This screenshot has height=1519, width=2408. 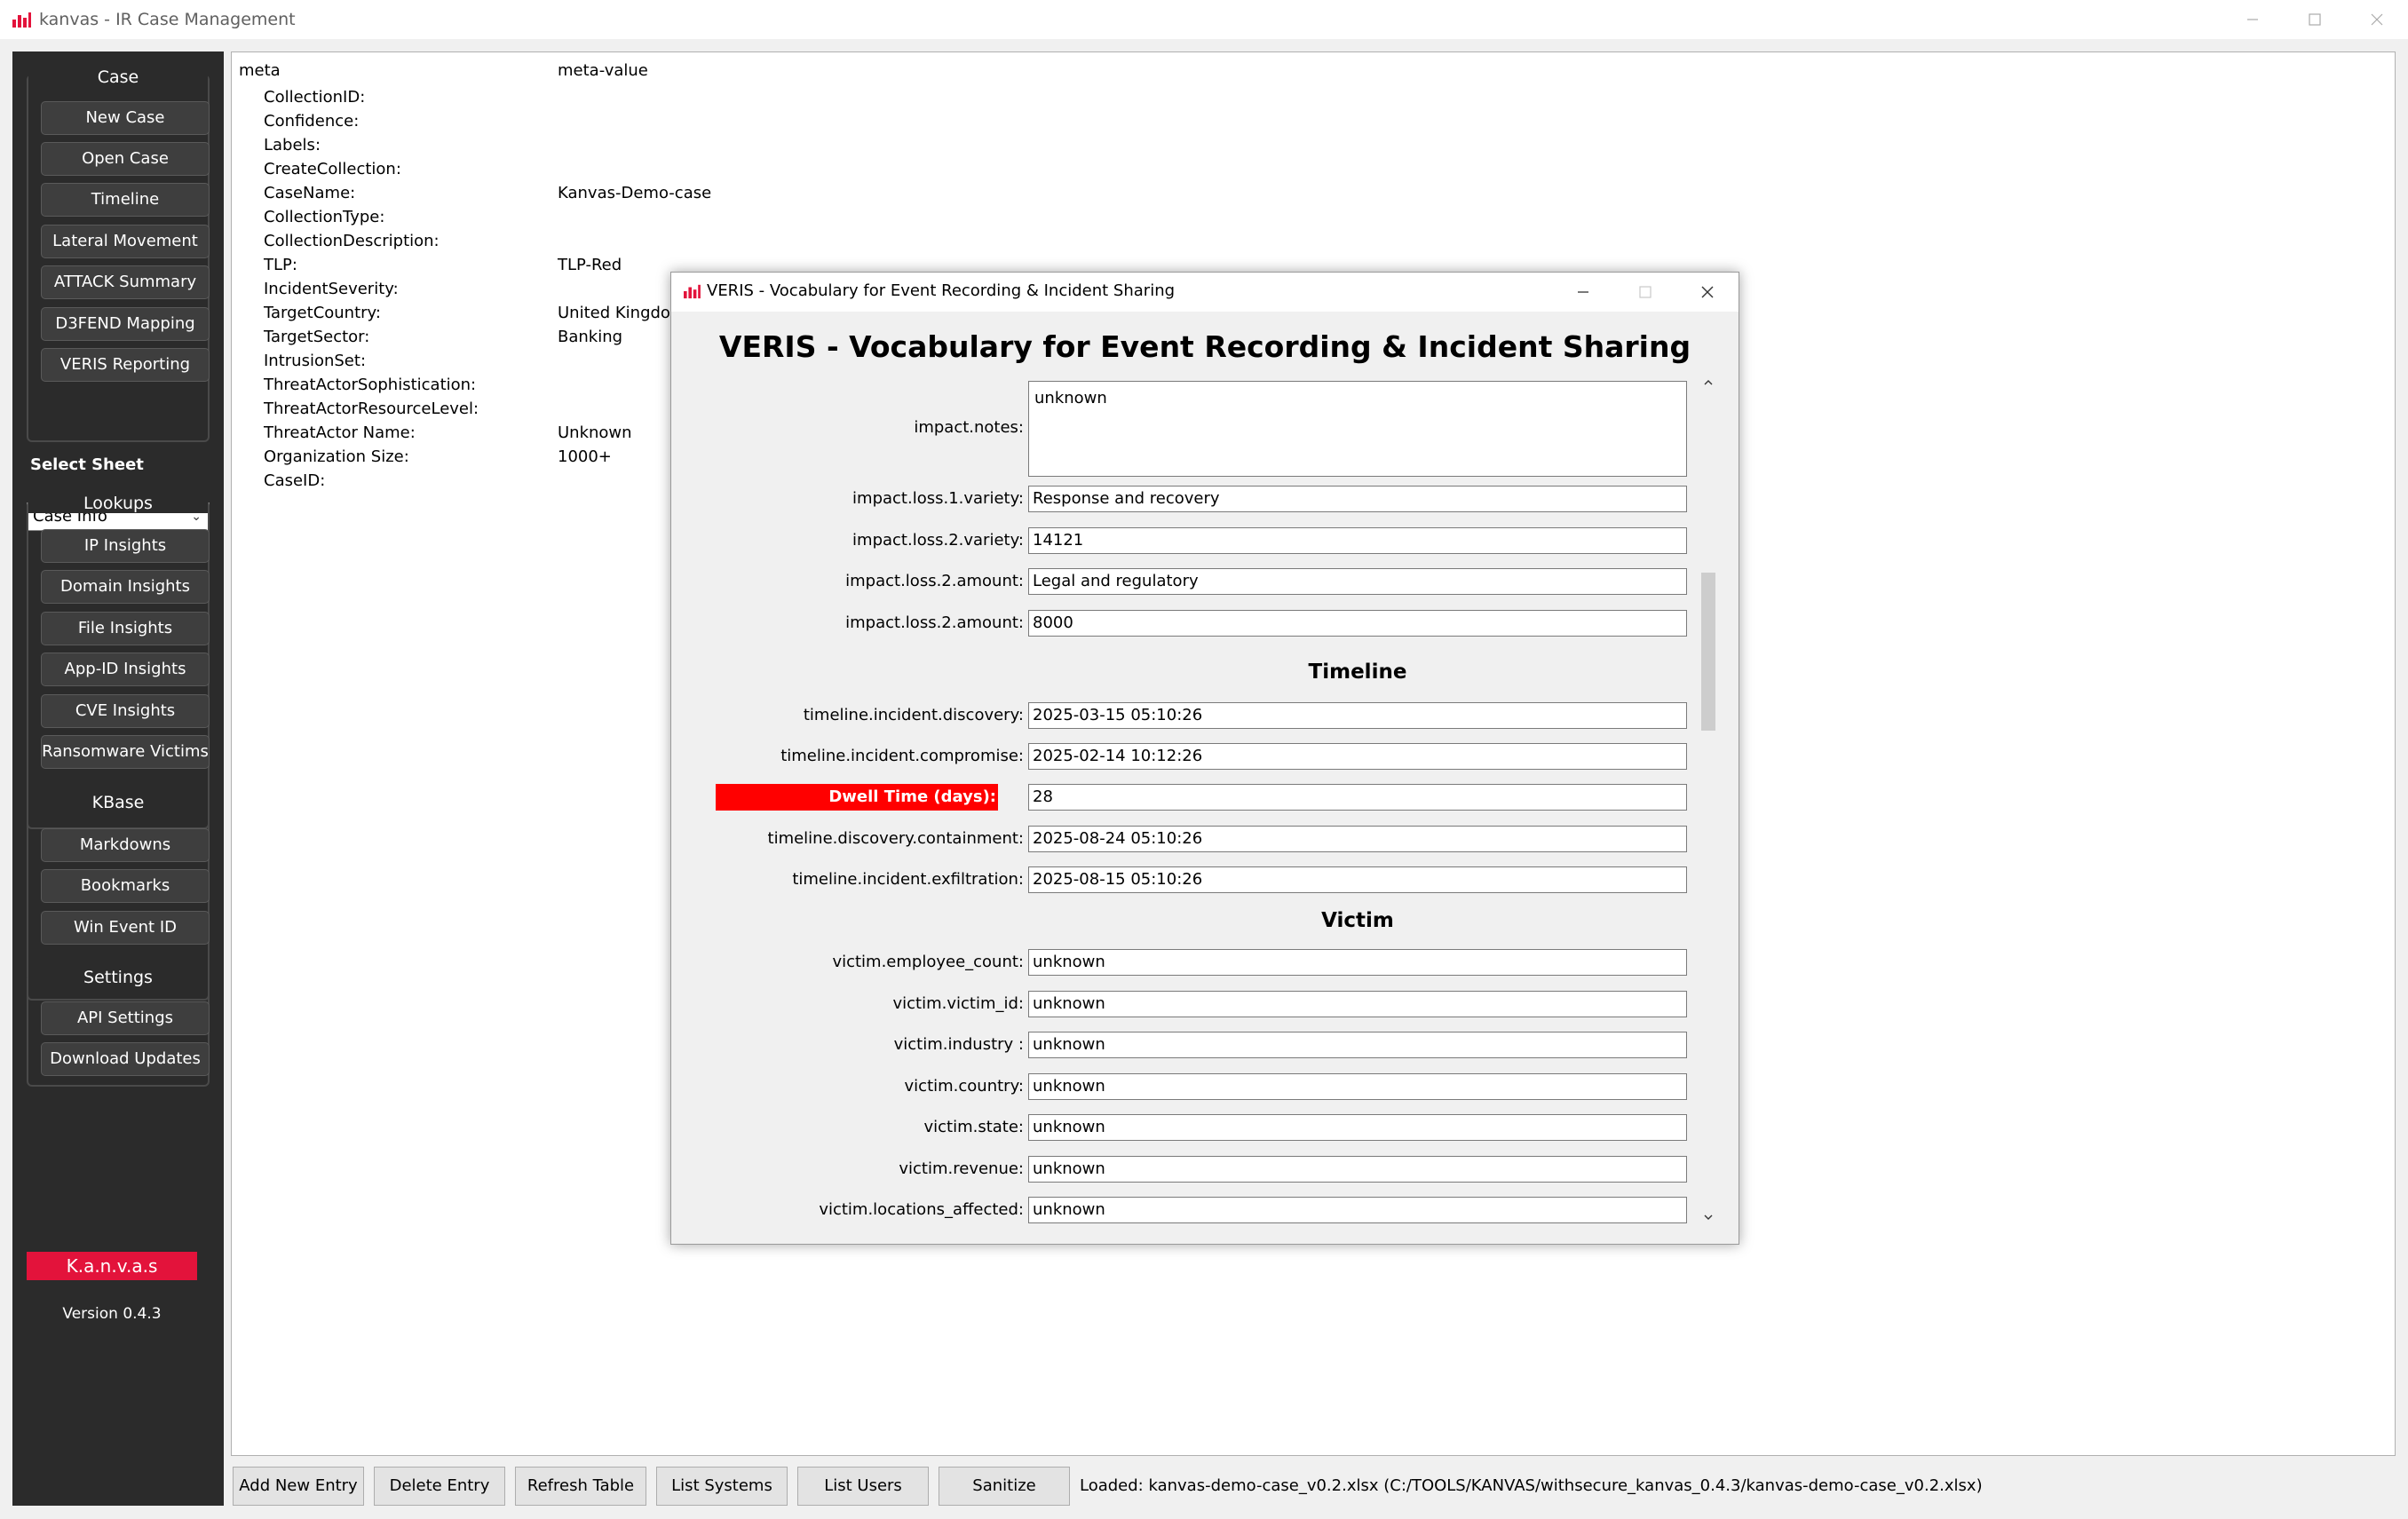 I want to click on dialog-window-controls, so click(x=1645, y=292).